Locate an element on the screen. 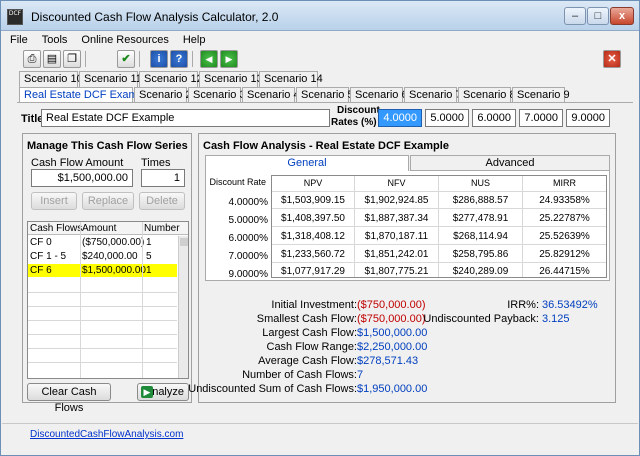  tab-scenario-6: Scenario 6 is located at coordinates (379, 95).